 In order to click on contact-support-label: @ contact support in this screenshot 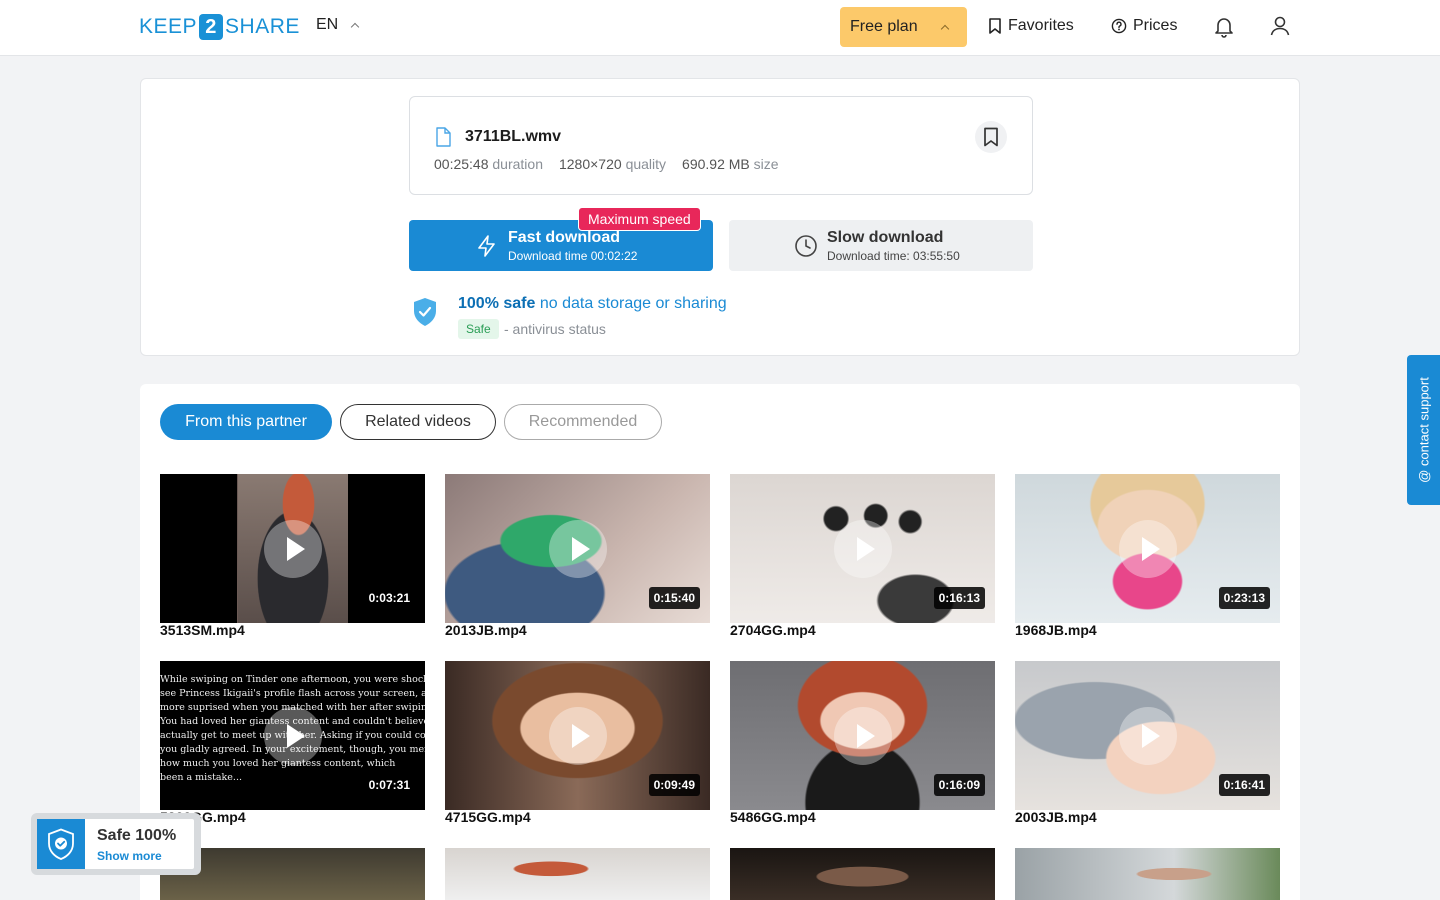, I will do `click(1423, 430)`.